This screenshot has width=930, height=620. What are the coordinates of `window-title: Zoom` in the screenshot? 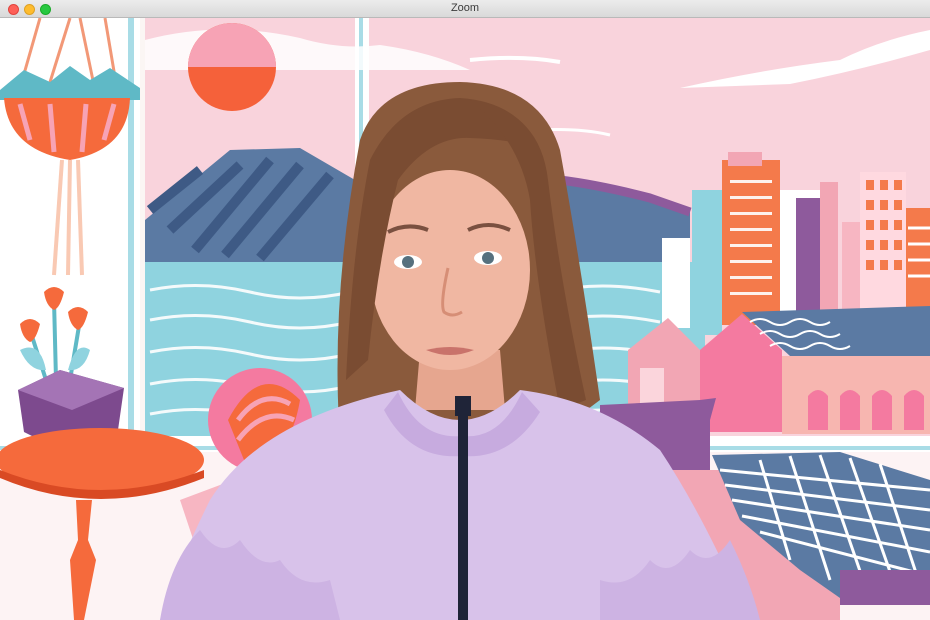 It's located at (465, 8).